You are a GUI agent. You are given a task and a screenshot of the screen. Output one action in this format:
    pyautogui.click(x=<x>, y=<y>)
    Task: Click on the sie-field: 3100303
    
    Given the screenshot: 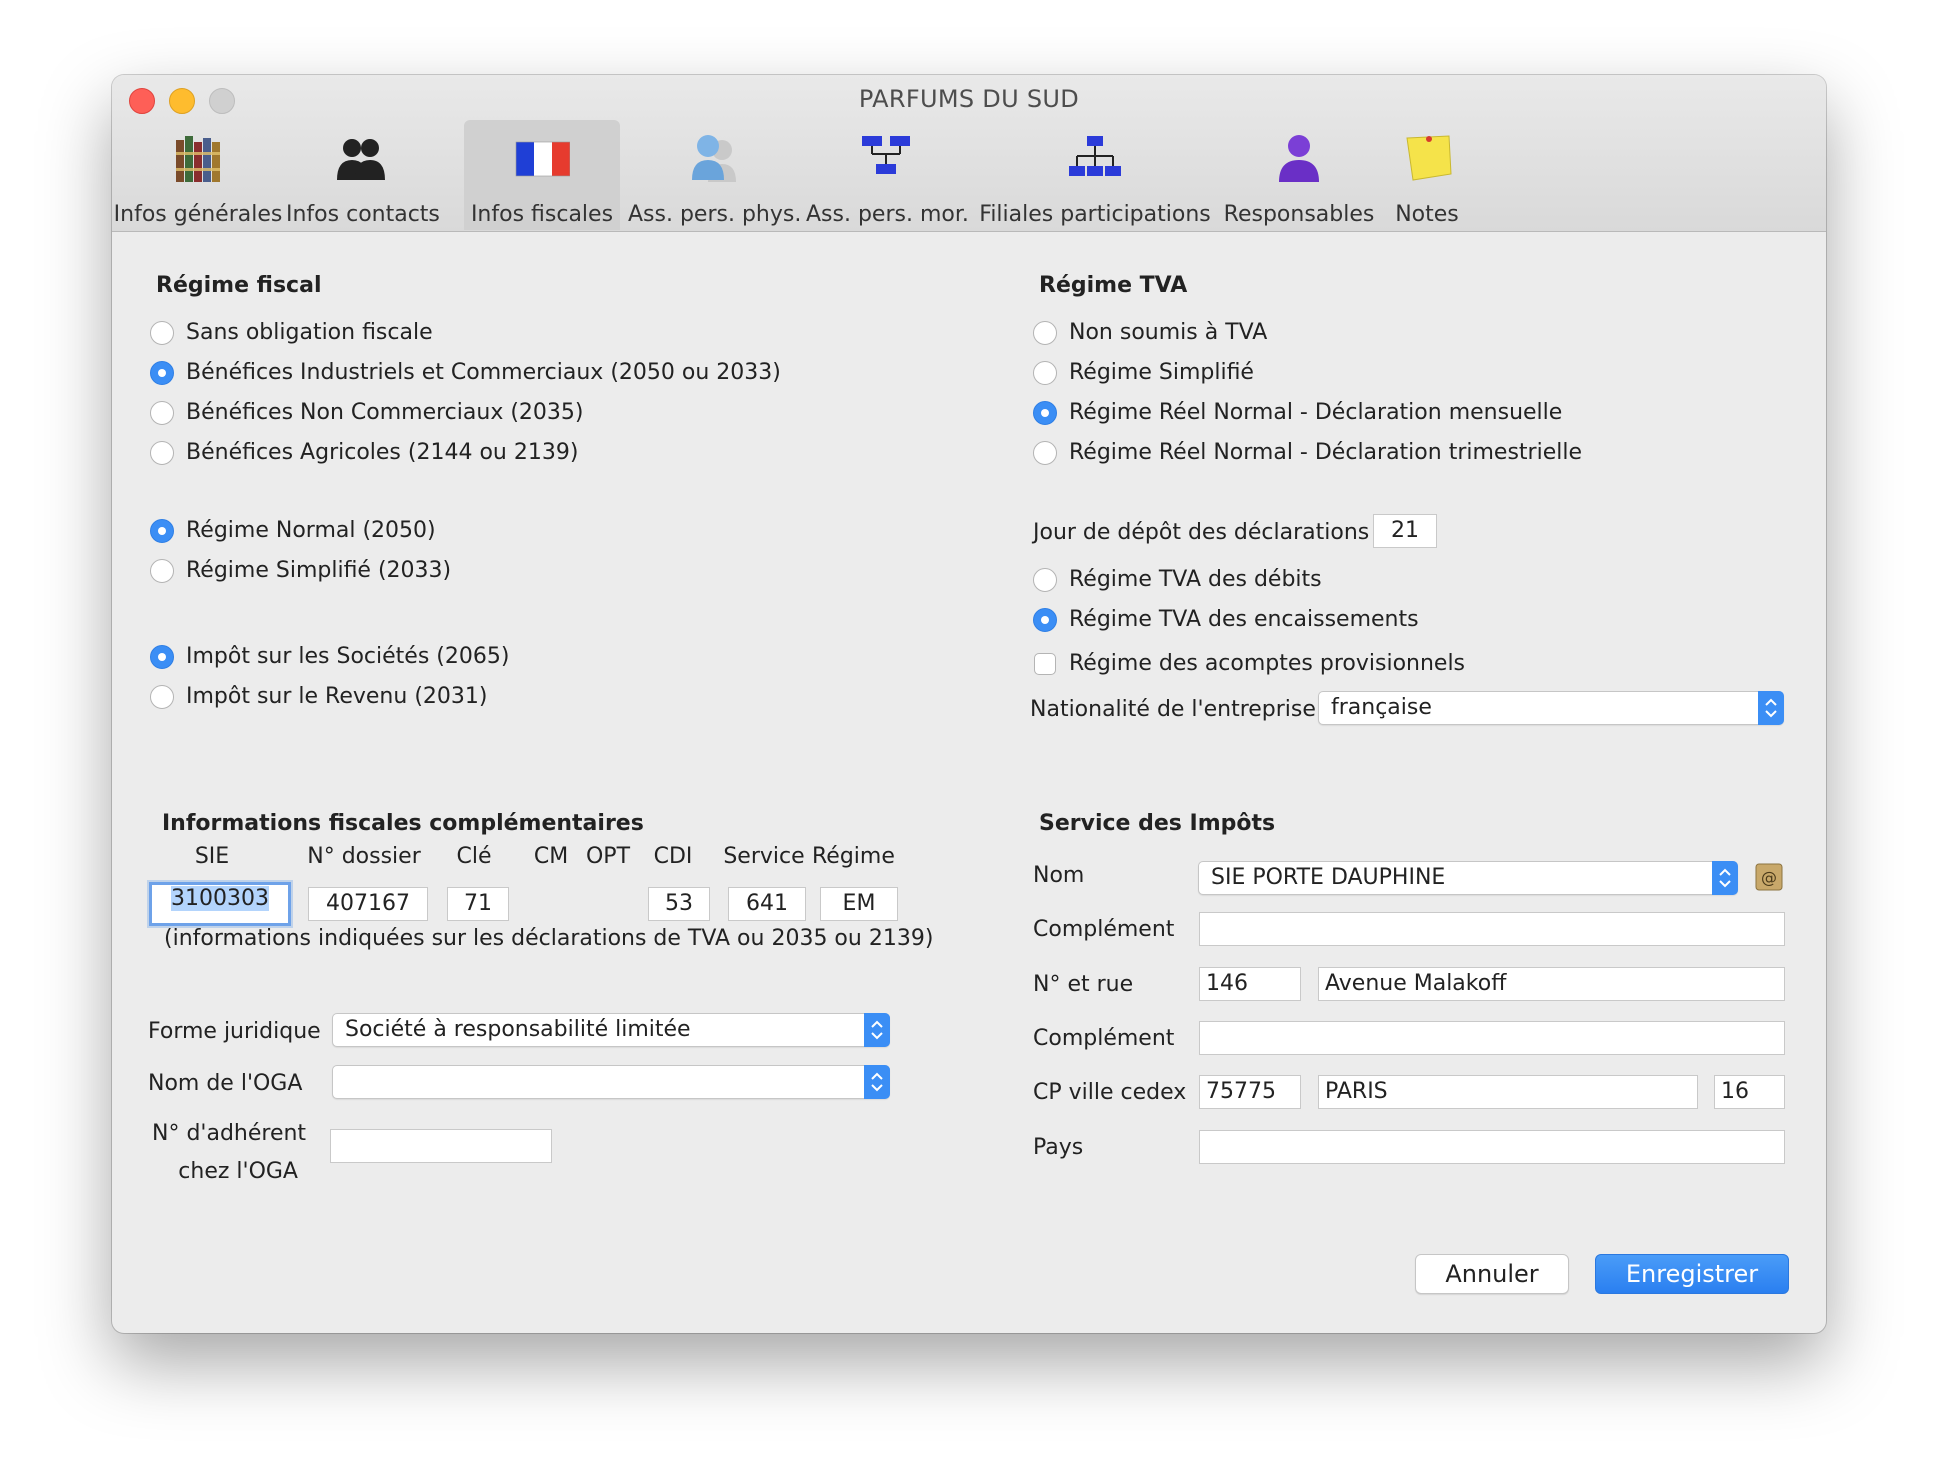 What is the action you would take?
    pyautogui.click(x=220, y=904)
    